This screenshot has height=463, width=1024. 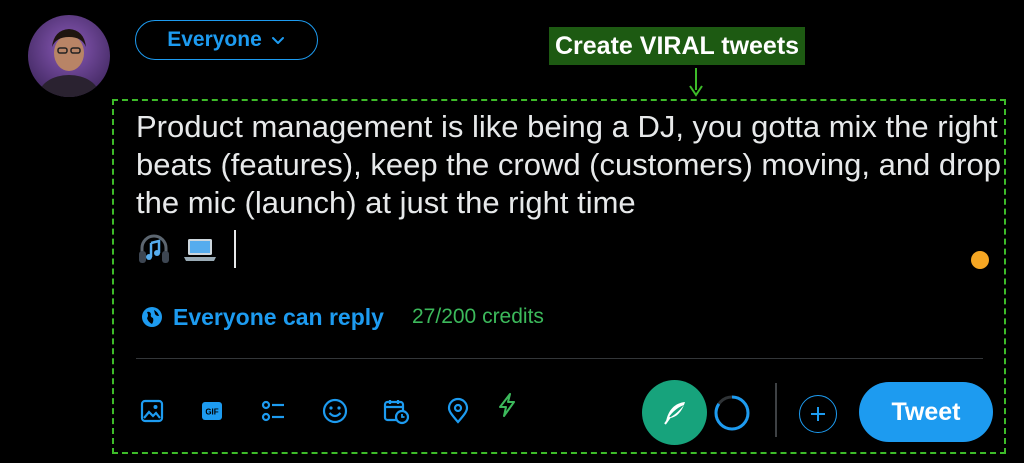 I want to click on add-thread-button, so click(x=818, y=414).